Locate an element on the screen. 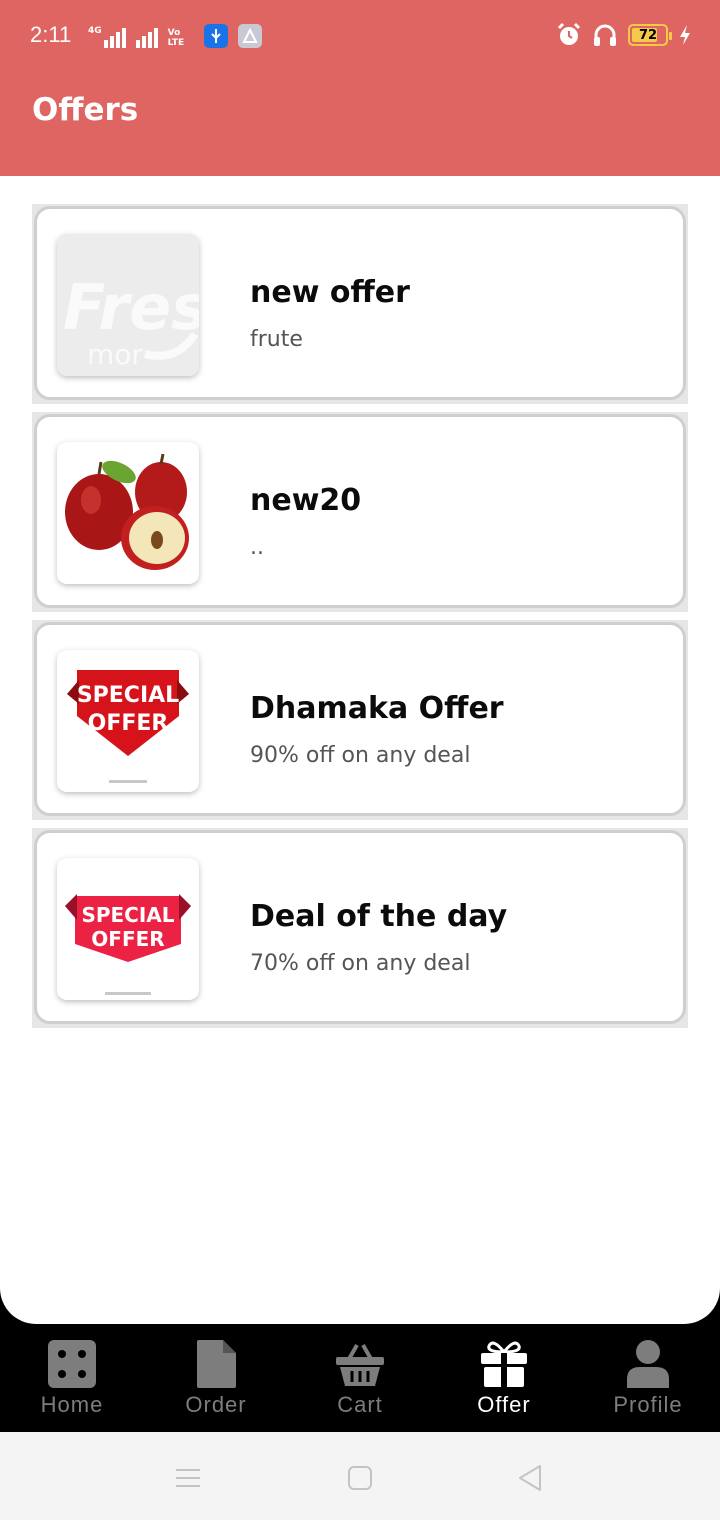  battery-icon: 72 is located at coordinates (650, 35).